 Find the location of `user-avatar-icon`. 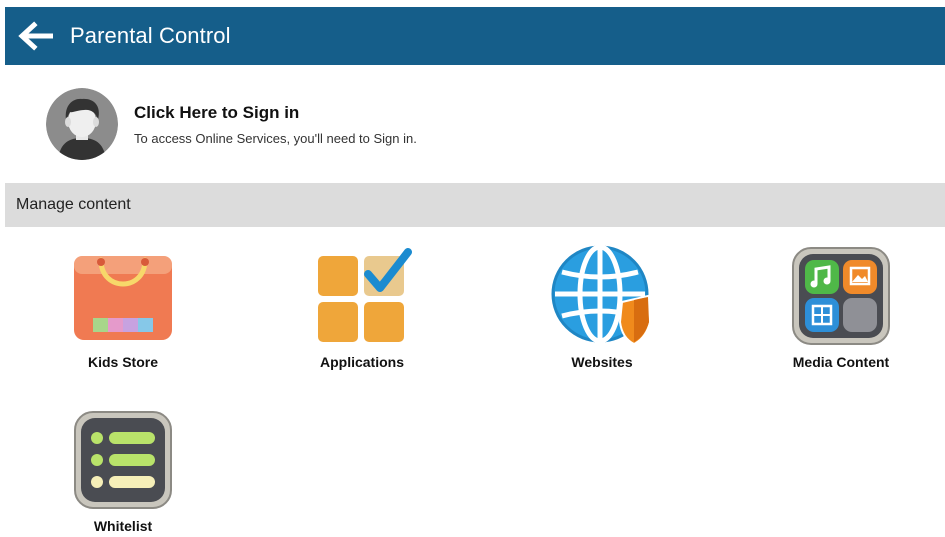

user-avatar-icon is located at coordinates (82, 124).